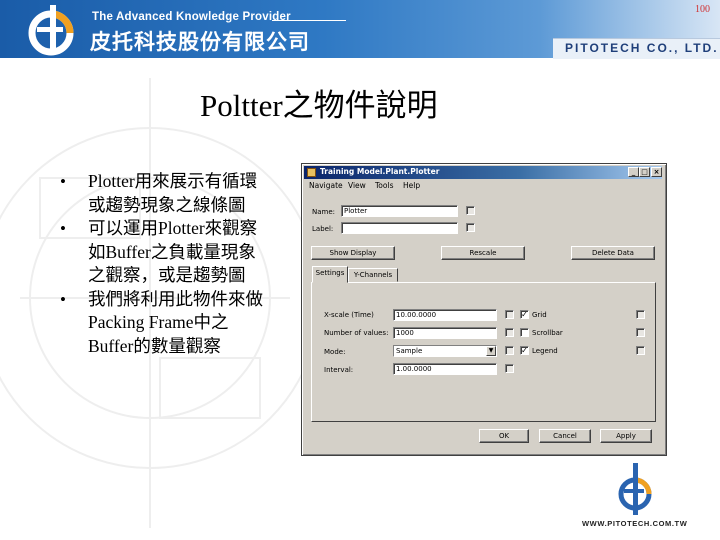 Image resolution: width=720 pixels, height=540 pixels. What do you see at coordinates (626, 436) in the screenshot?
I see `apply-button: Apply` at bounding box center [626, 436].